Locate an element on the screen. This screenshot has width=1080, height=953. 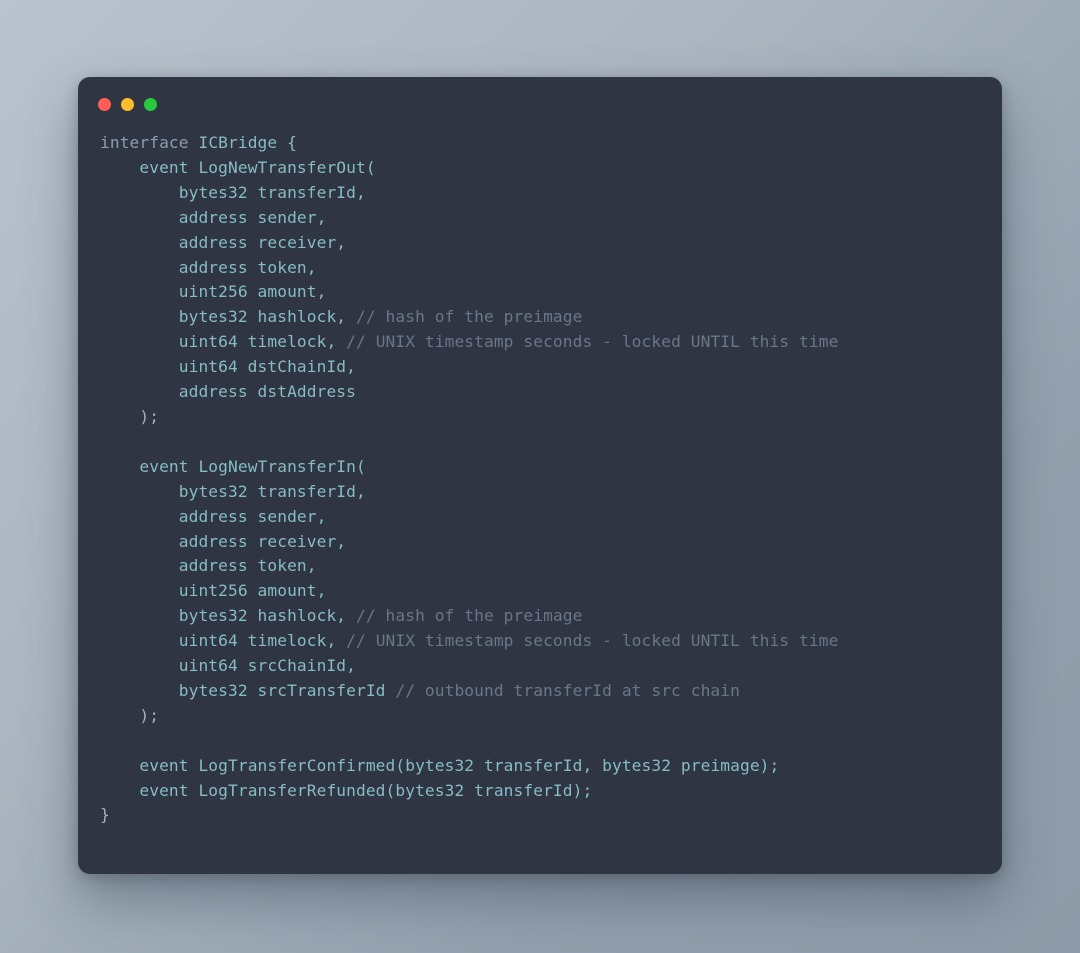
code-line: uint64 dstChainId, is located at coordinates (228, 366).